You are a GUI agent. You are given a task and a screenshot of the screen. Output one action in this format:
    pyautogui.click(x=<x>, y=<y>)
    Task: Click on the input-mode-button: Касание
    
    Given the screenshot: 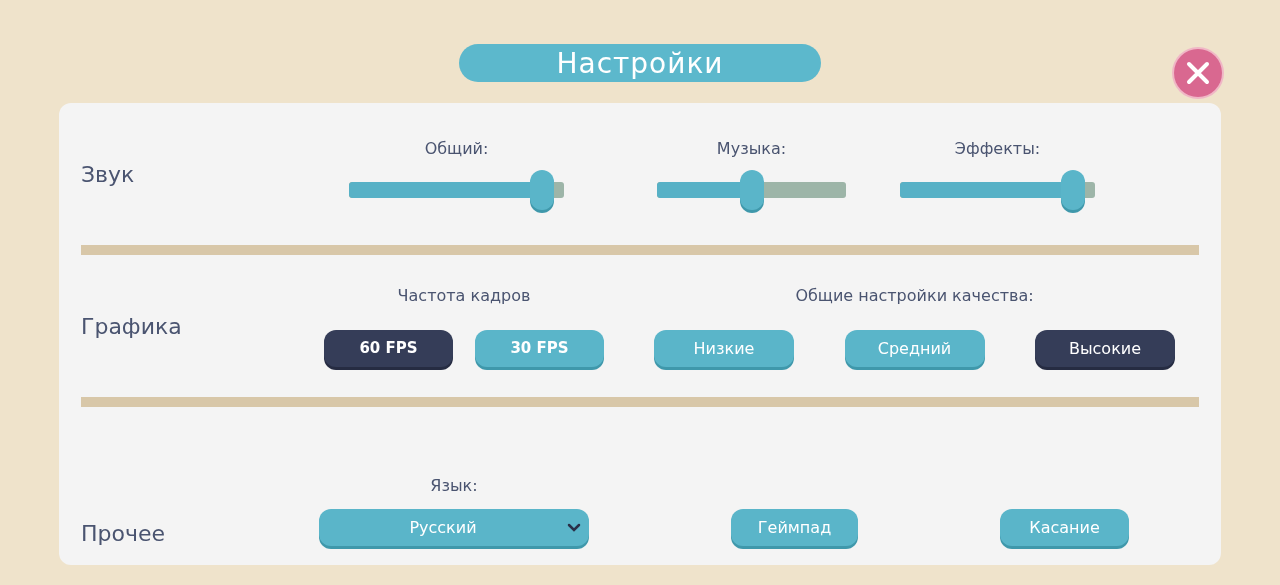 What is the action you would take?
    pyautogui.click(x=1064, y=527)
    